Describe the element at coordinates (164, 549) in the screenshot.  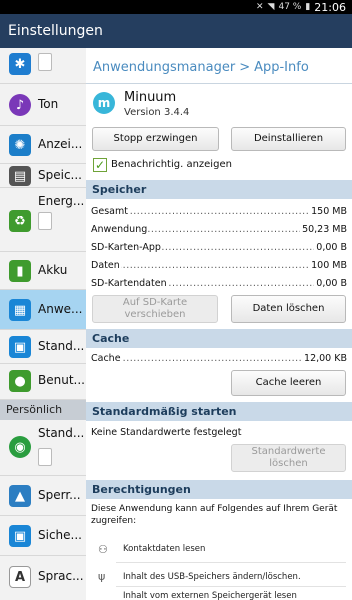
I see `permission-item: Kontaktdaten lesen` at that location.